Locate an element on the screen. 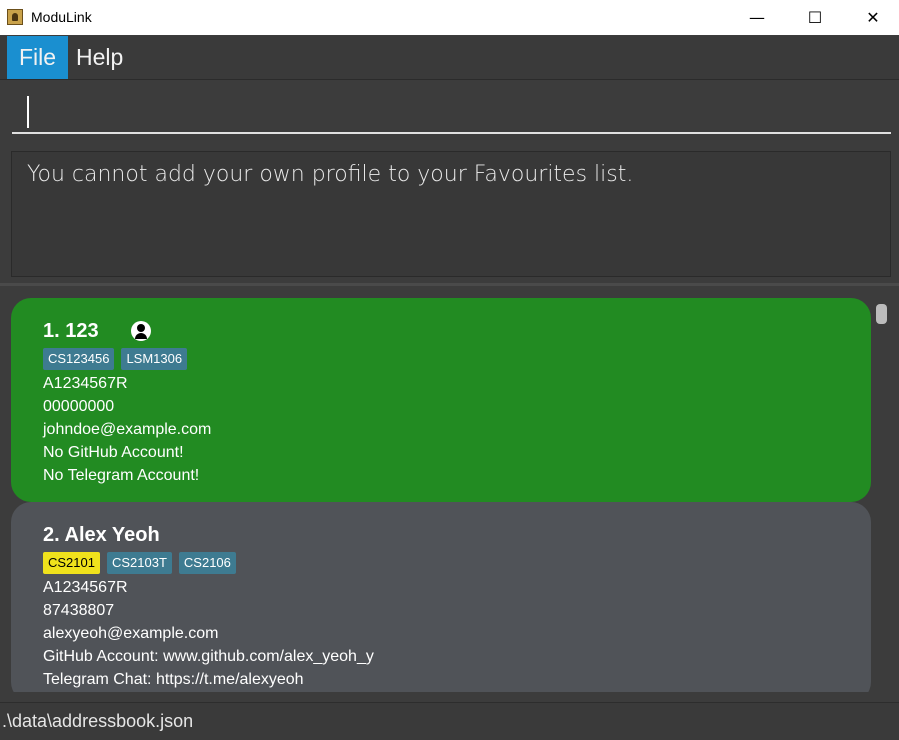 This screenshot has width=899, height=740. app-icon is located at coordinates (15, 17).